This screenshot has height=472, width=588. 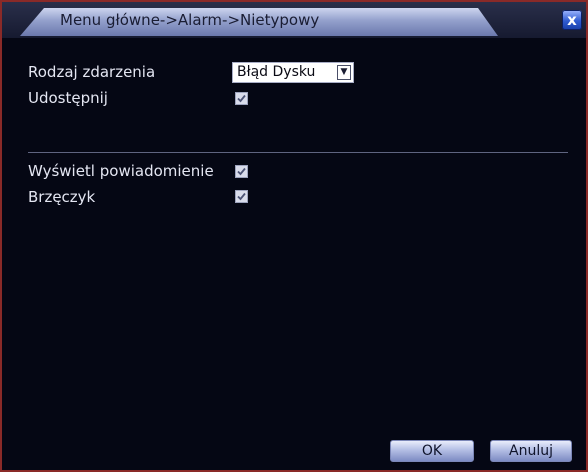 I want to click on show-notification-label: Wyświetl powiadomienie, so click(x=121, y=171).